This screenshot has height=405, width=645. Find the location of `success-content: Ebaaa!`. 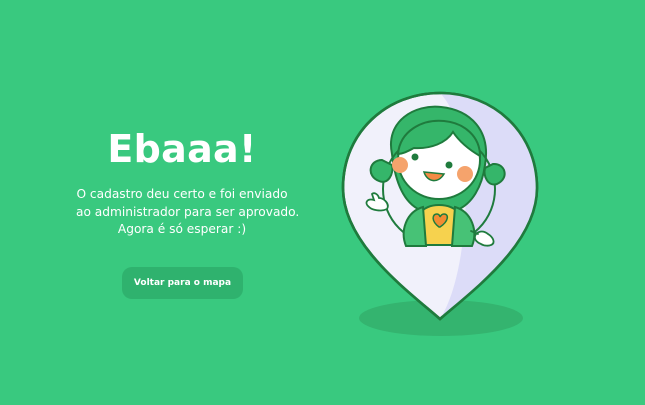

success-content: Ebaaa! is located at coordinates (182, 149).